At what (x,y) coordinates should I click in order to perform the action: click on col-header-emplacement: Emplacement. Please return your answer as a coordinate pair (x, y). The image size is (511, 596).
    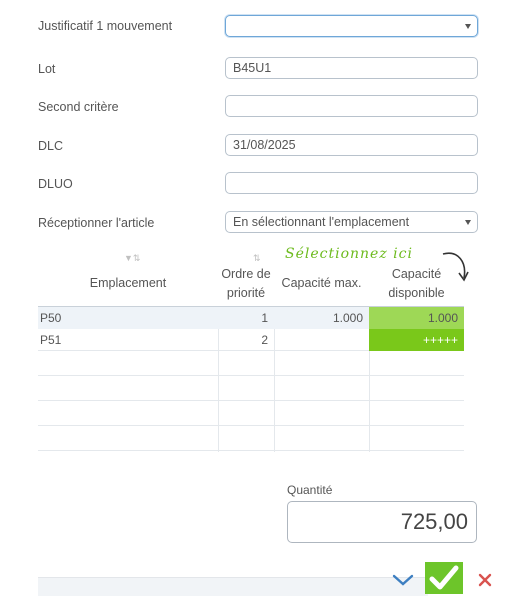
    Looking at the image, I should click on (128, 283).